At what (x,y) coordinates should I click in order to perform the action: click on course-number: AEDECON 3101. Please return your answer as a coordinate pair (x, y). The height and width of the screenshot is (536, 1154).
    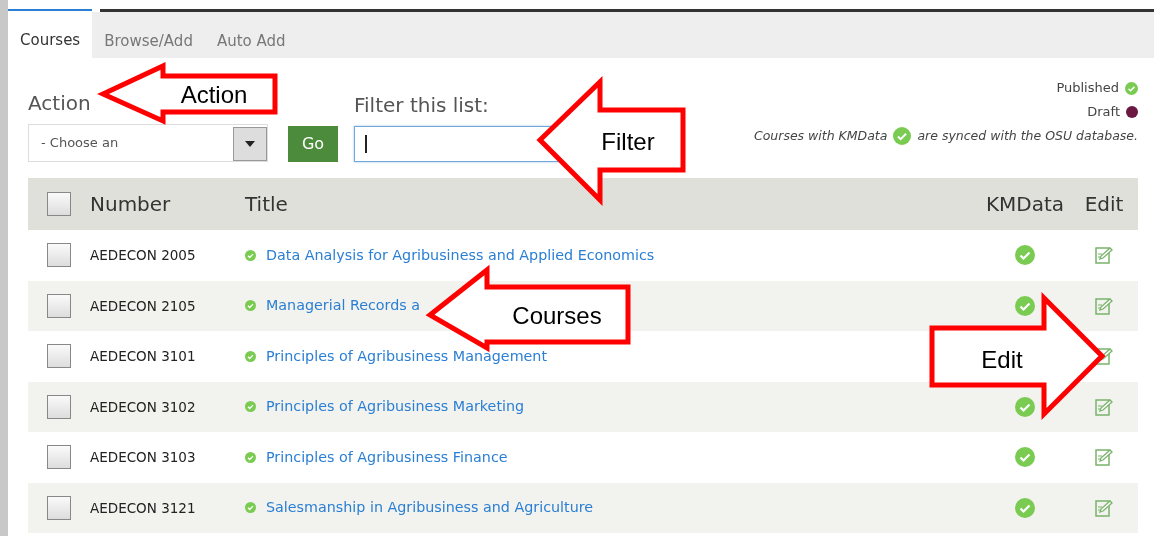
    Looking at the image, I should click on (143, 356).